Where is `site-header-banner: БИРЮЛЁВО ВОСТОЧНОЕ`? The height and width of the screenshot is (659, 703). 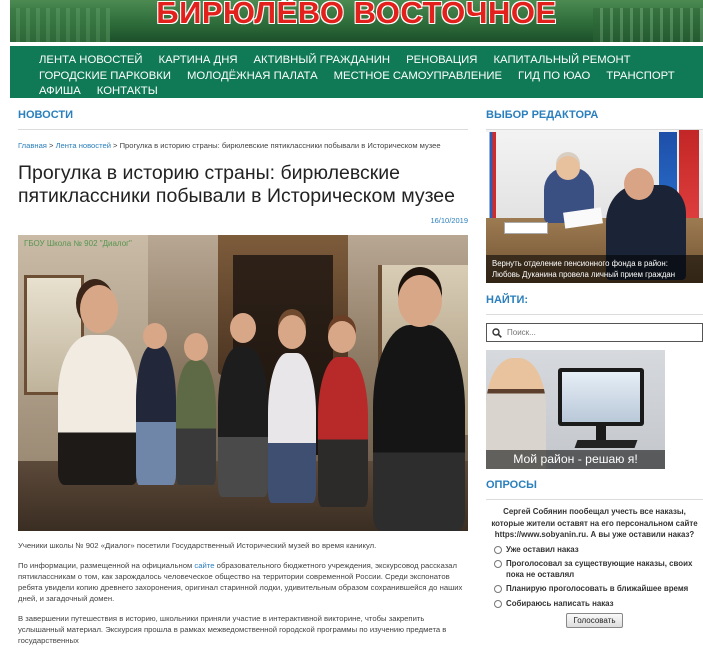 site-header-banner: БИРЮЛЁВО ВОСТОЧНОЕ is located at coordinates (356, 21).